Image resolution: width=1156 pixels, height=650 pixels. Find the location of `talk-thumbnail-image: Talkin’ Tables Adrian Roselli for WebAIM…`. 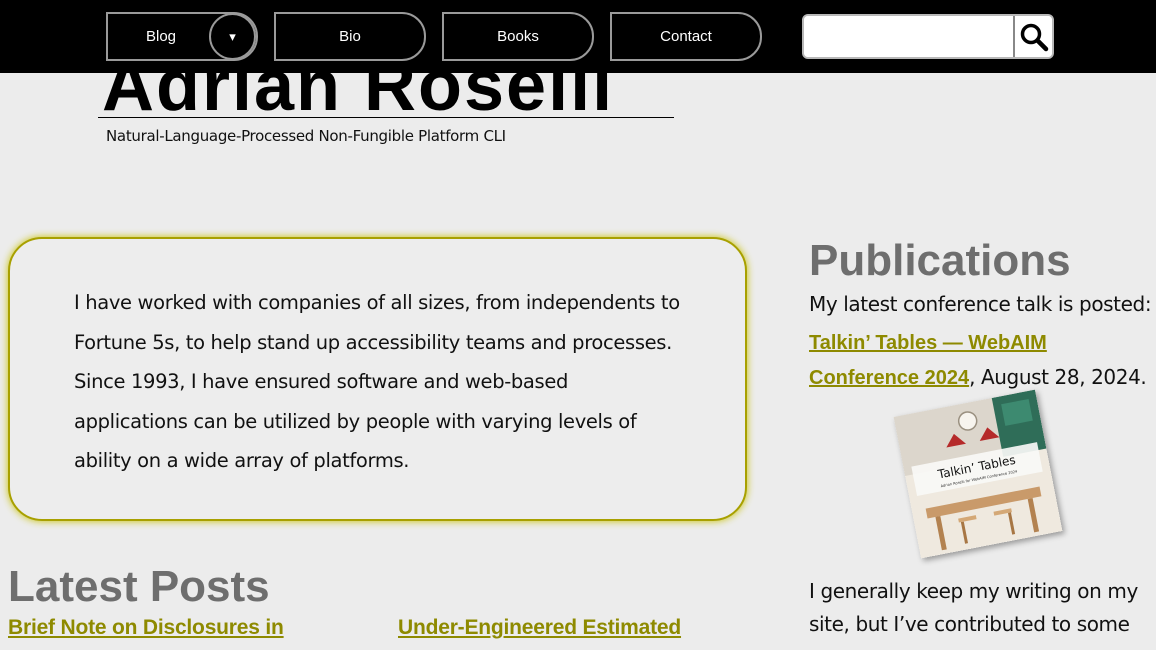

talk-thumbnail-image: Talkin’ Tables Adrian Roselli for WebAIM… is located at coordinates (978, 474).